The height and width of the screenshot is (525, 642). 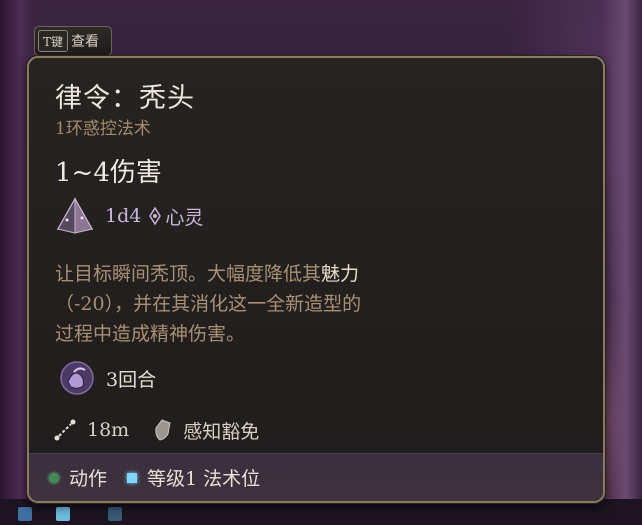 What do you see at coordinates (622, 262) in the screenshot?
I see `background-right-art` at bounding box center [622, 262].